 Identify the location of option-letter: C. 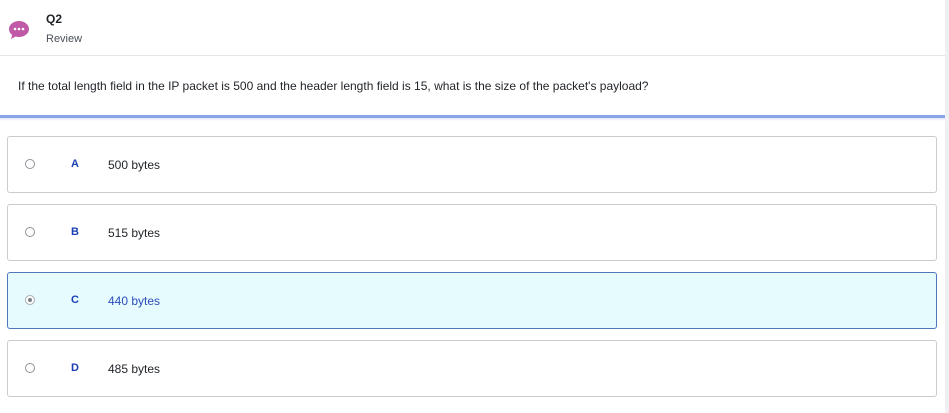
(75, 300).